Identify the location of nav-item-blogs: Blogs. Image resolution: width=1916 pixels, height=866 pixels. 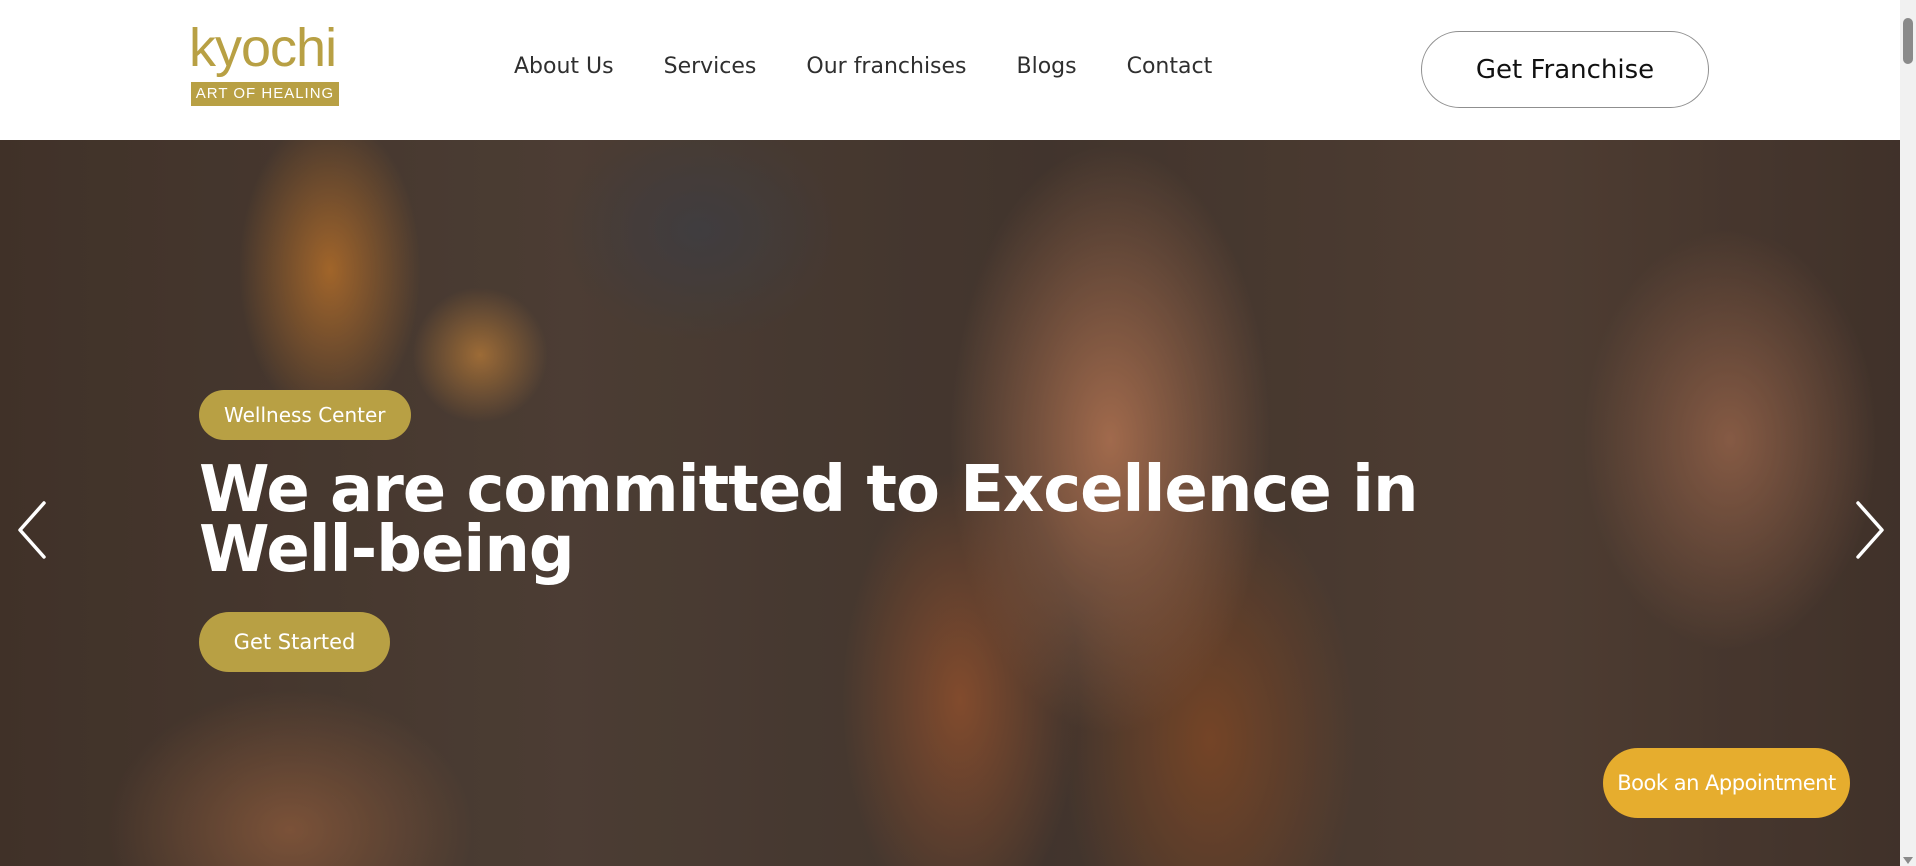
(1047, 66).